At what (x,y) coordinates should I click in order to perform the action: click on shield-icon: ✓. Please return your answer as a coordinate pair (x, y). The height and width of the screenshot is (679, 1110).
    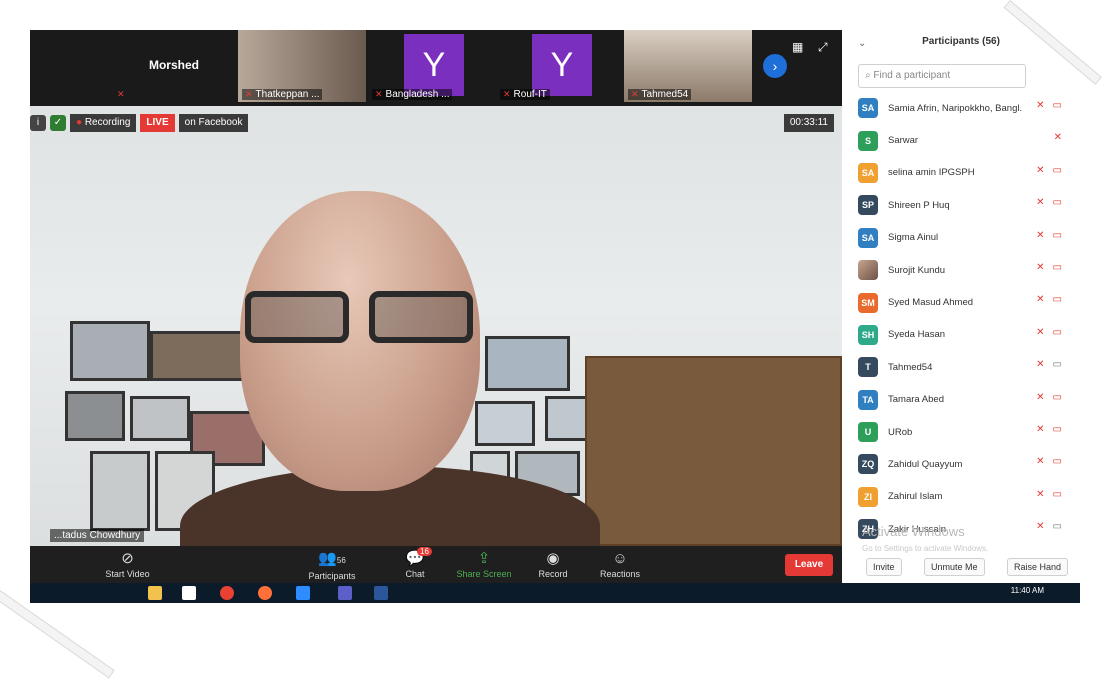
    Looking at the image, I should click on (58, 123).